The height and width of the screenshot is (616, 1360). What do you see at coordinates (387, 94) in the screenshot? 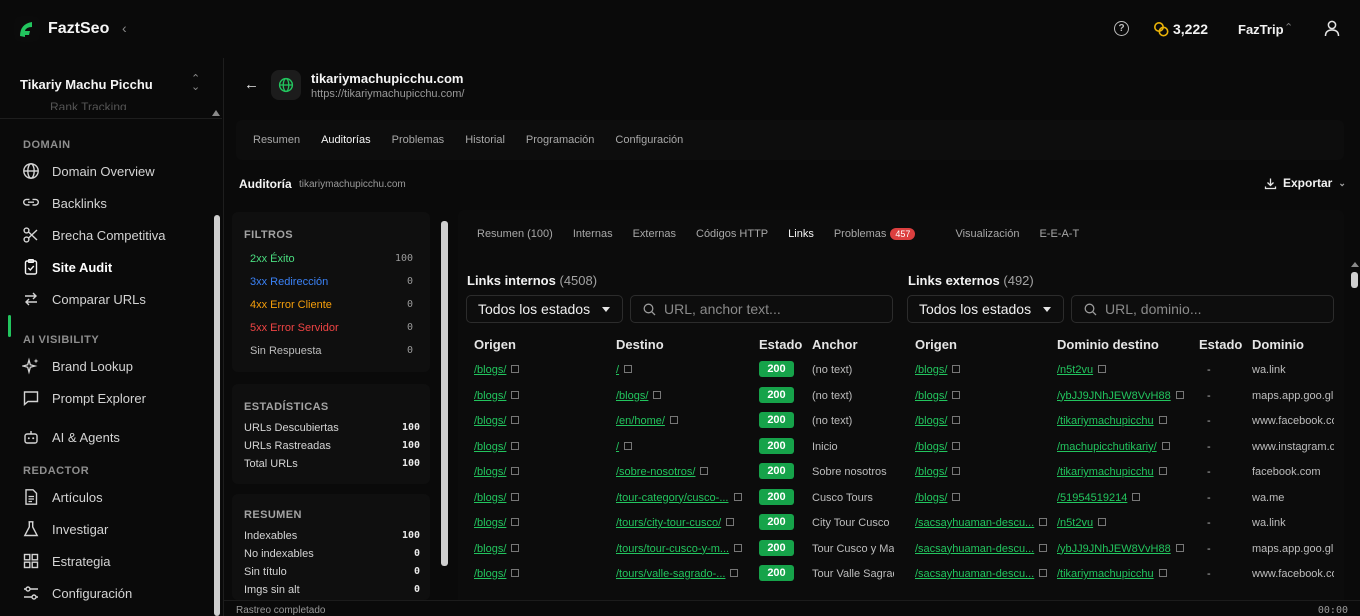
I see `site-url: https://tikariymachupicchu.com/` at bounding box center [387, 94].